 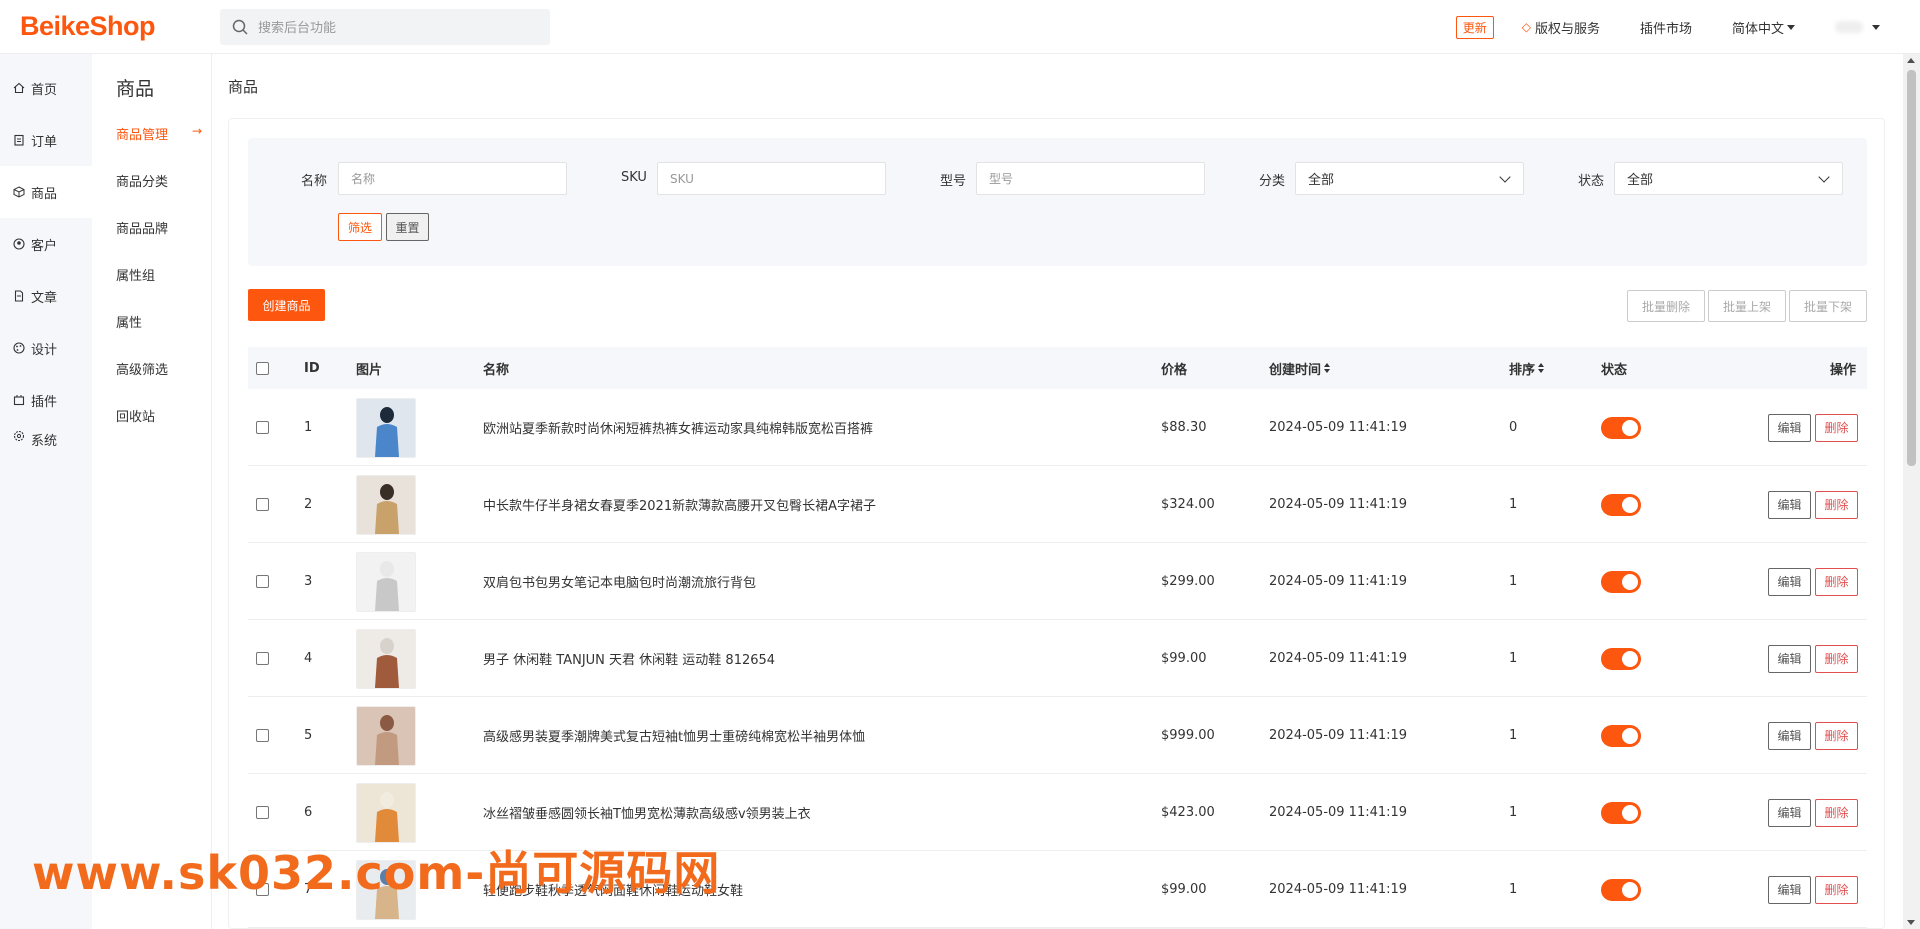 I want to click on nav-design: 设计, so click(x=46, y=348).